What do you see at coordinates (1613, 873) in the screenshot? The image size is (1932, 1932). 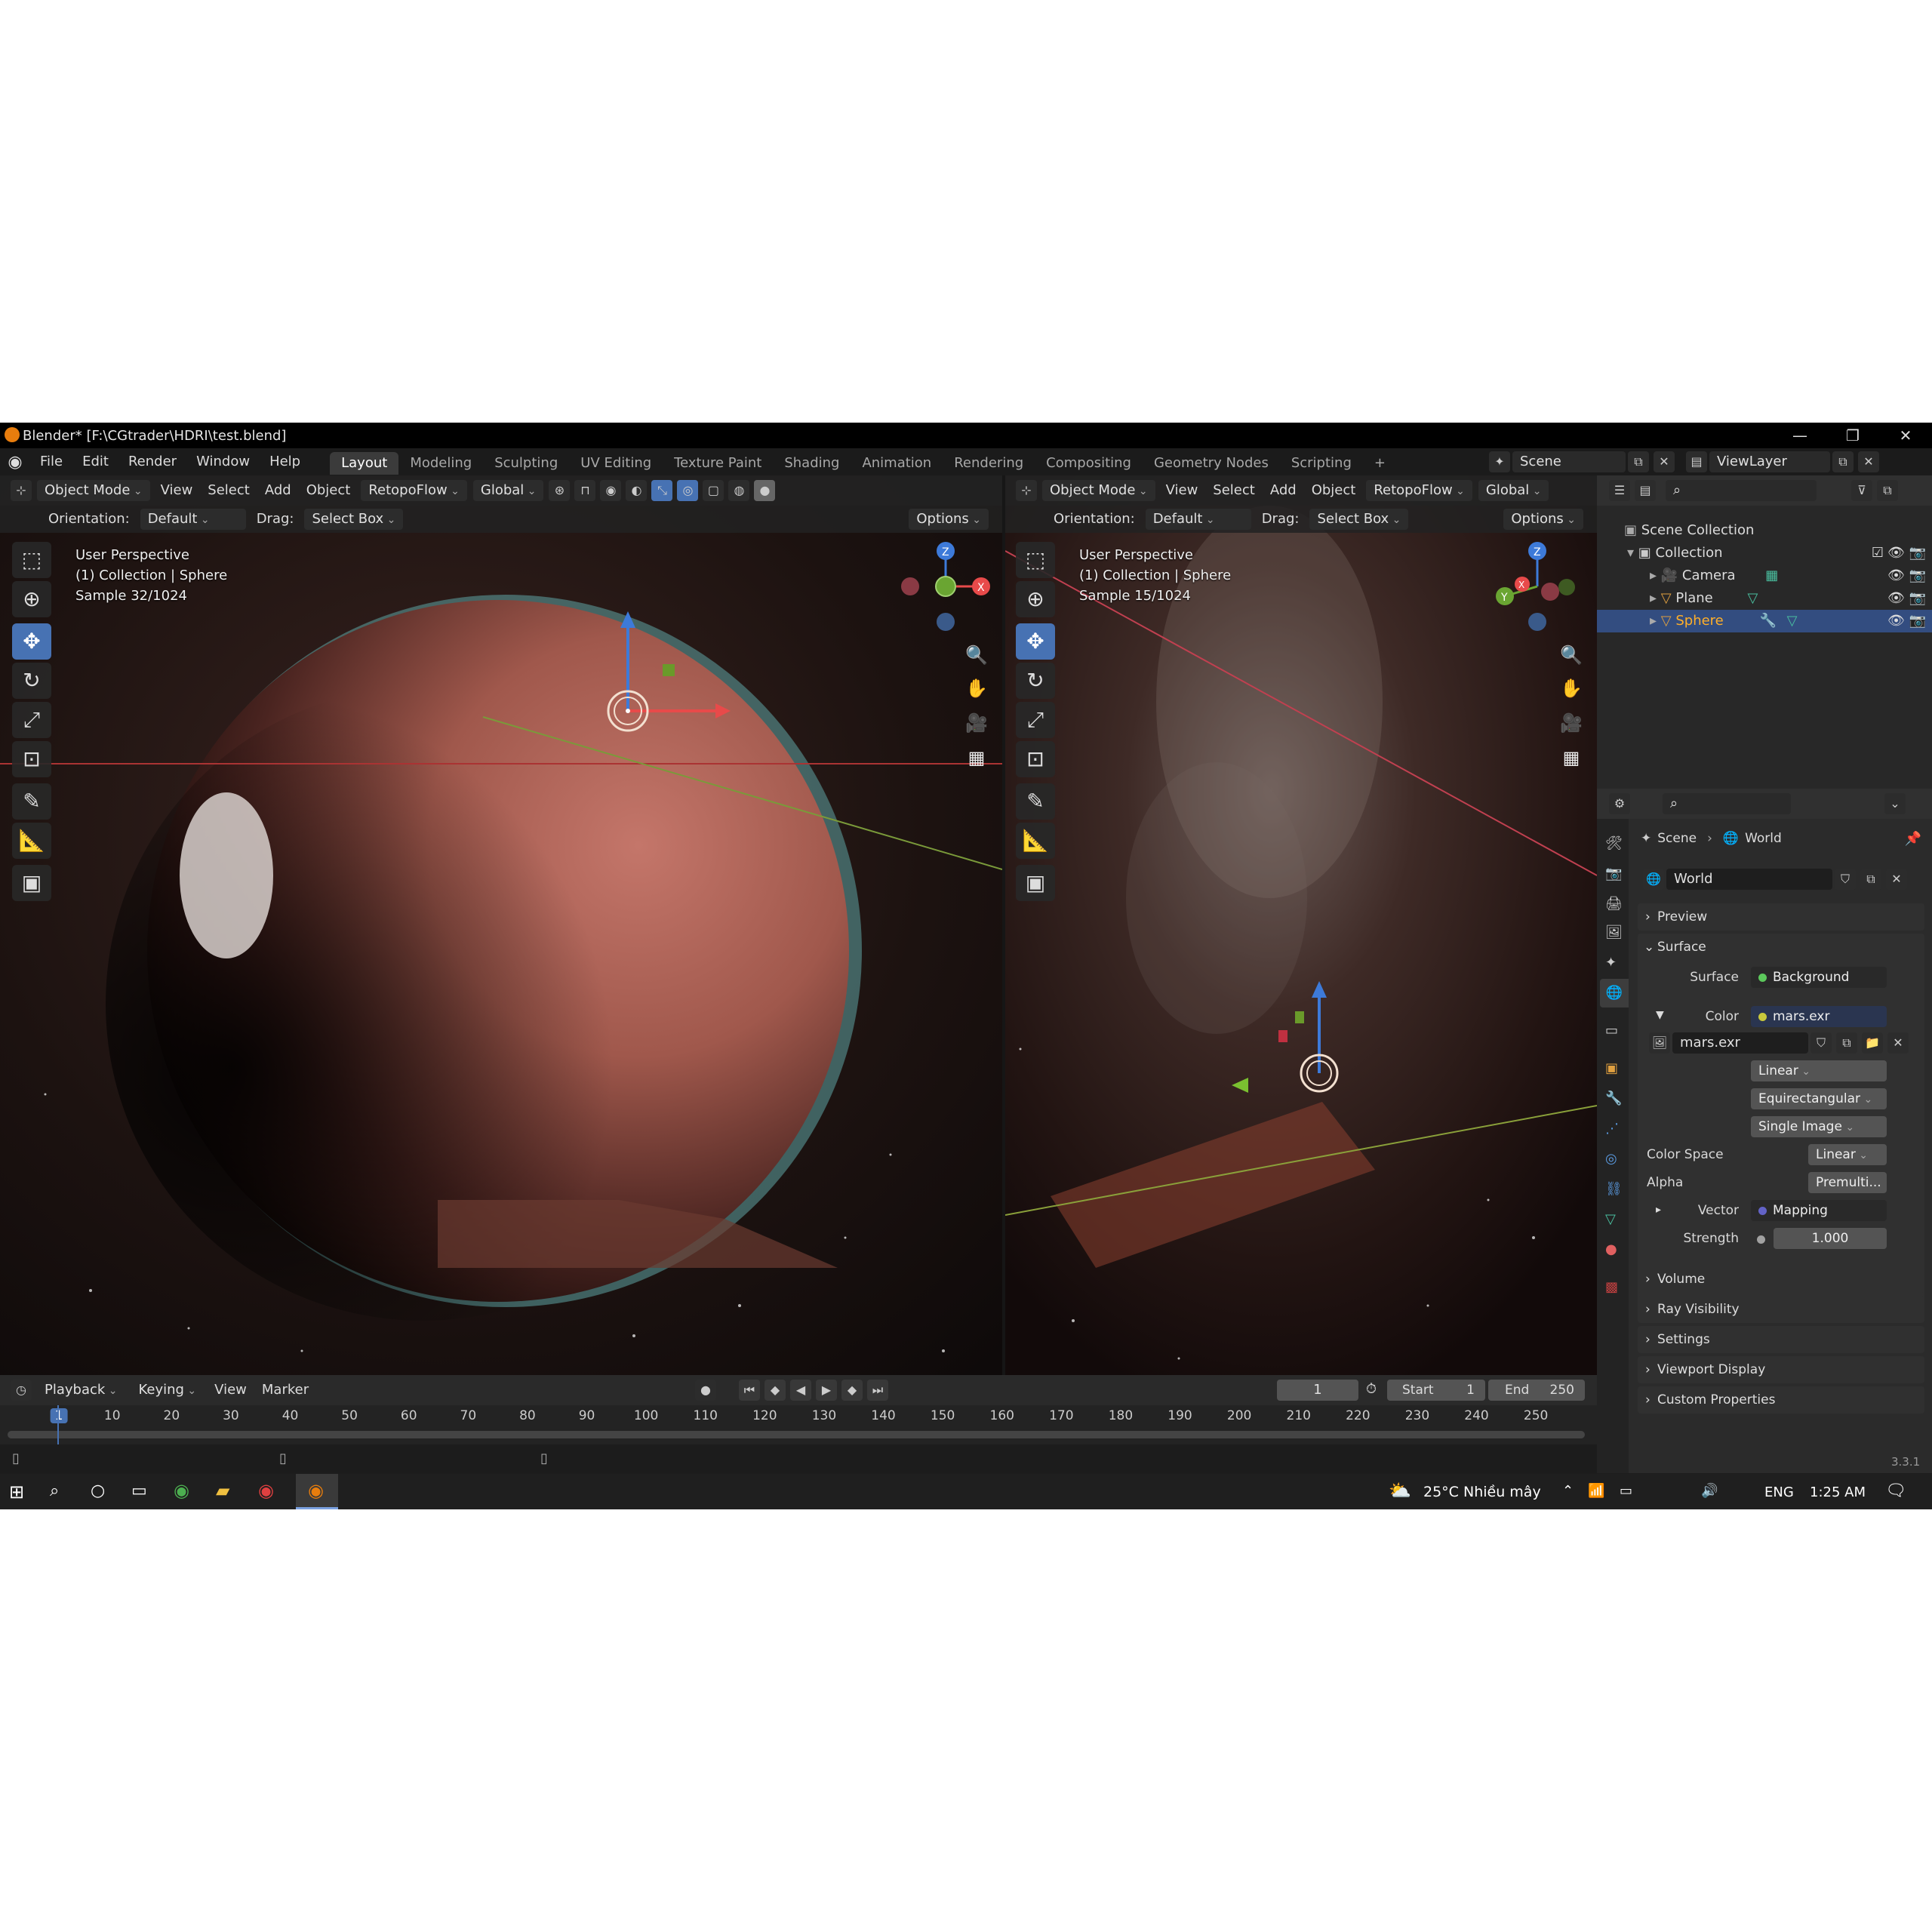 I see `render-tab-icon: 📷` at bounding box center [1613, 873].